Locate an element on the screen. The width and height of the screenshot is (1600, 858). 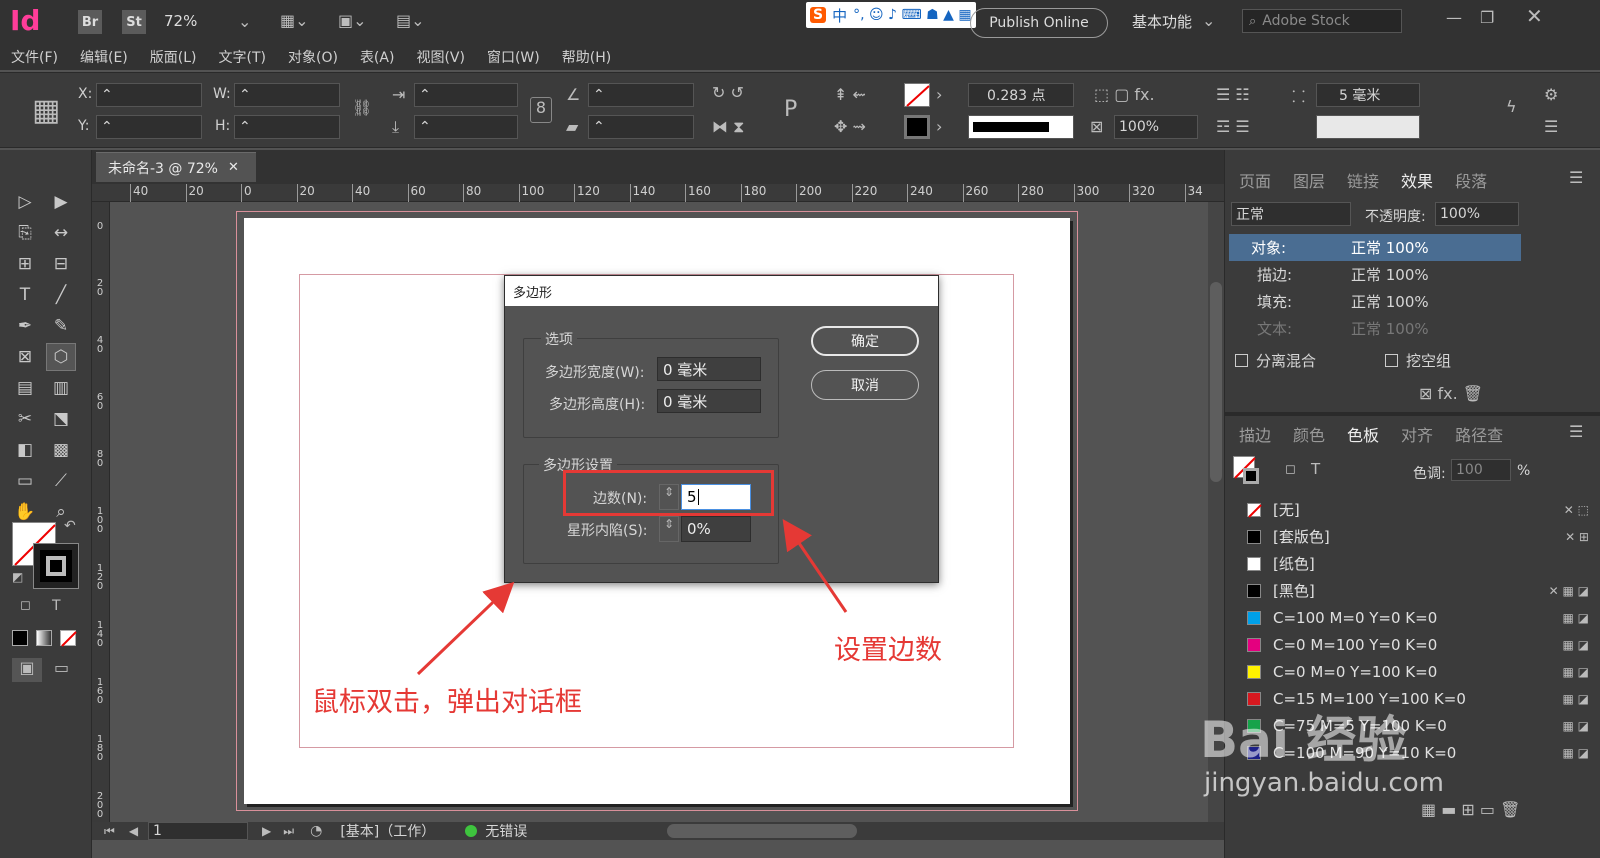
swatch-row: [无] ✕ ⬚ is located at coordinates (1412, 509).